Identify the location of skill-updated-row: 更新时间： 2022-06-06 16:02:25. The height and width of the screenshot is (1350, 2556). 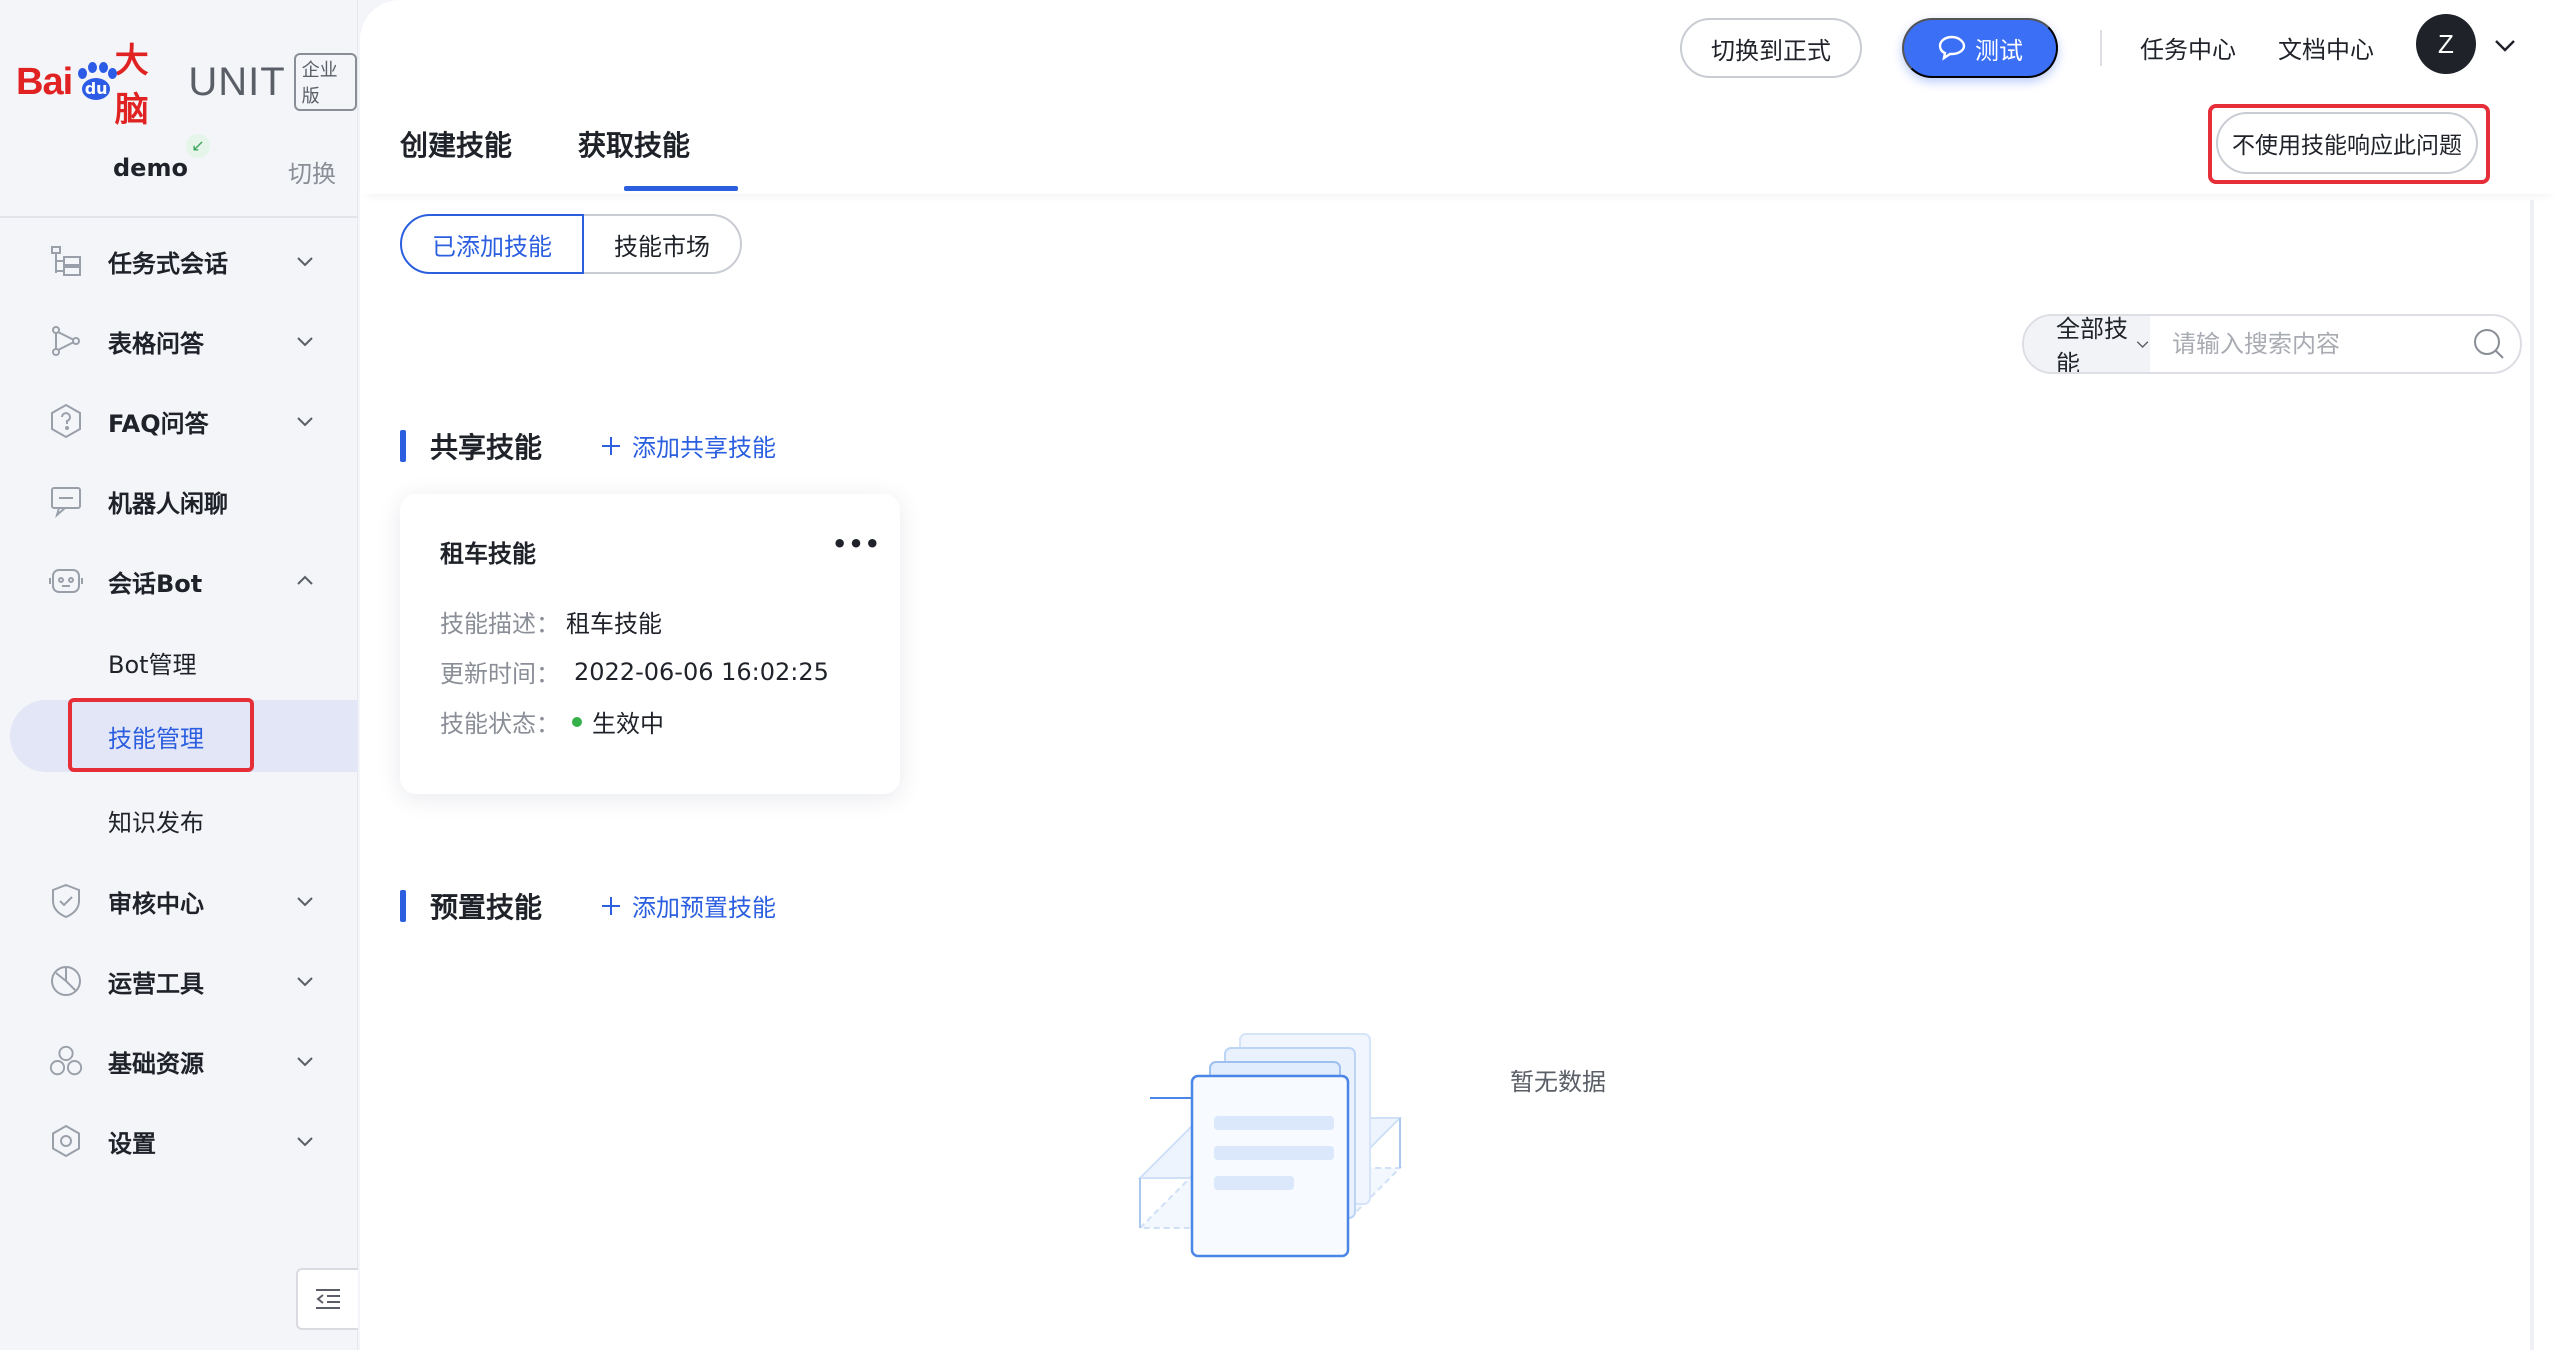
(634, 671).